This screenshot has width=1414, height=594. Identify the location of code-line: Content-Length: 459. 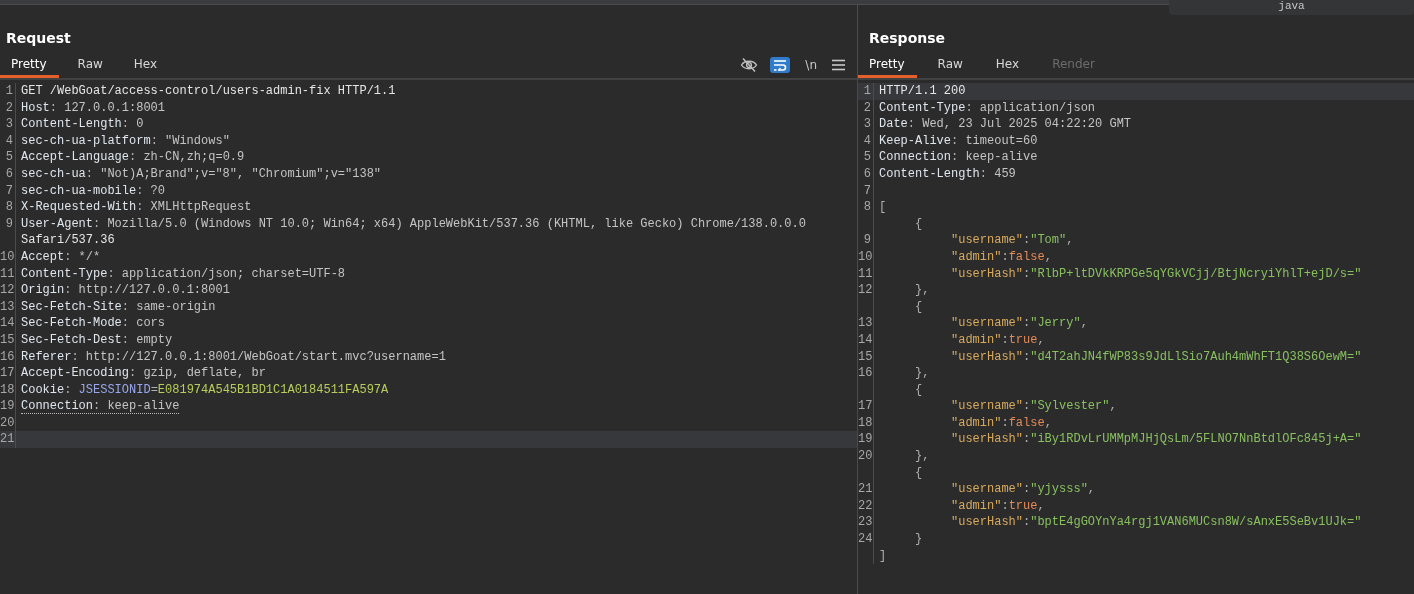
(947, 174).